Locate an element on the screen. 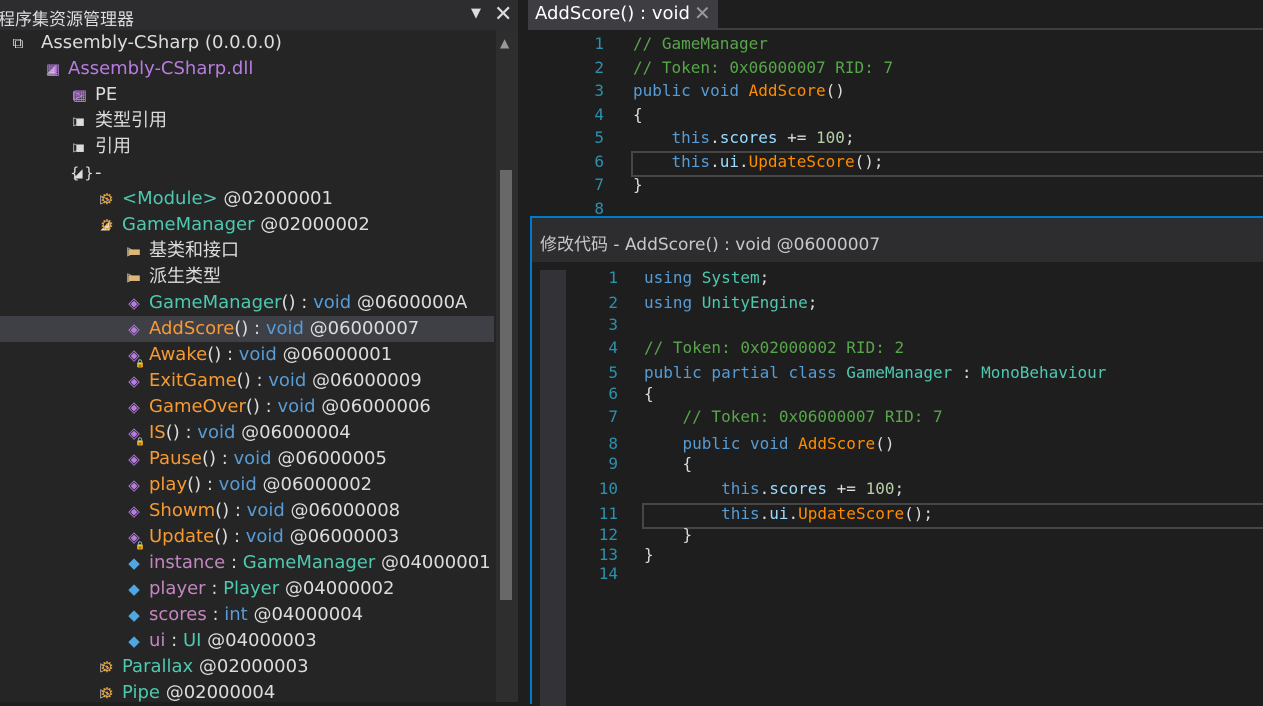 The height and width of the screenshot is (706, 1263). label-segment: Assembly-CSharp.dll is located at coordinates (161, 68).